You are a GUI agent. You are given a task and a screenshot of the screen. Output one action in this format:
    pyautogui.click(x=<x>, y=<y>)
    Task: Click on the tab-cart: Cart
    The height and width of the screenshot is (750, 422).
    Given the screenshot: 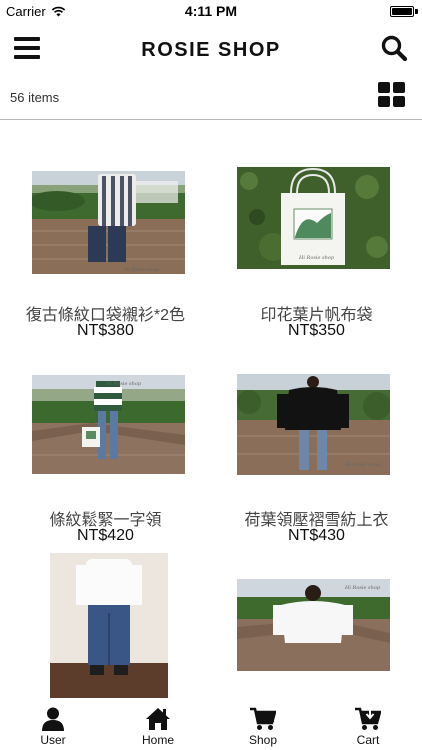 What is the action you would take?
    pyautogui.click(x=368, y=727)
    